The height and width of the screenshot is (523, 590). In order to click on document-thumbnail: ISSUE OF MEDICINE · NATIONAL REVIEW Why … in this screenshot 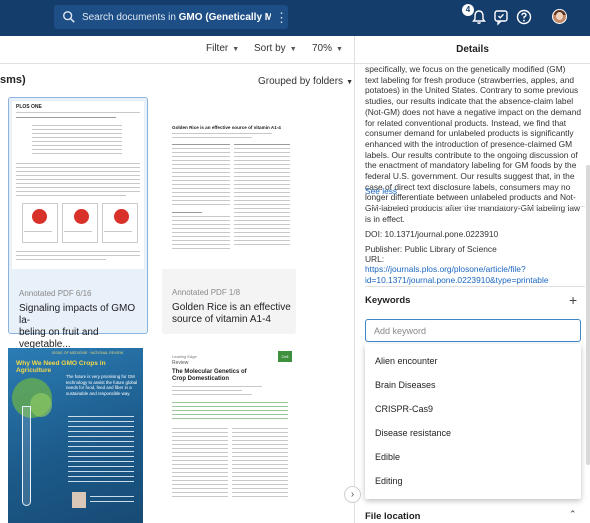, I will do `click(75, 435)`.